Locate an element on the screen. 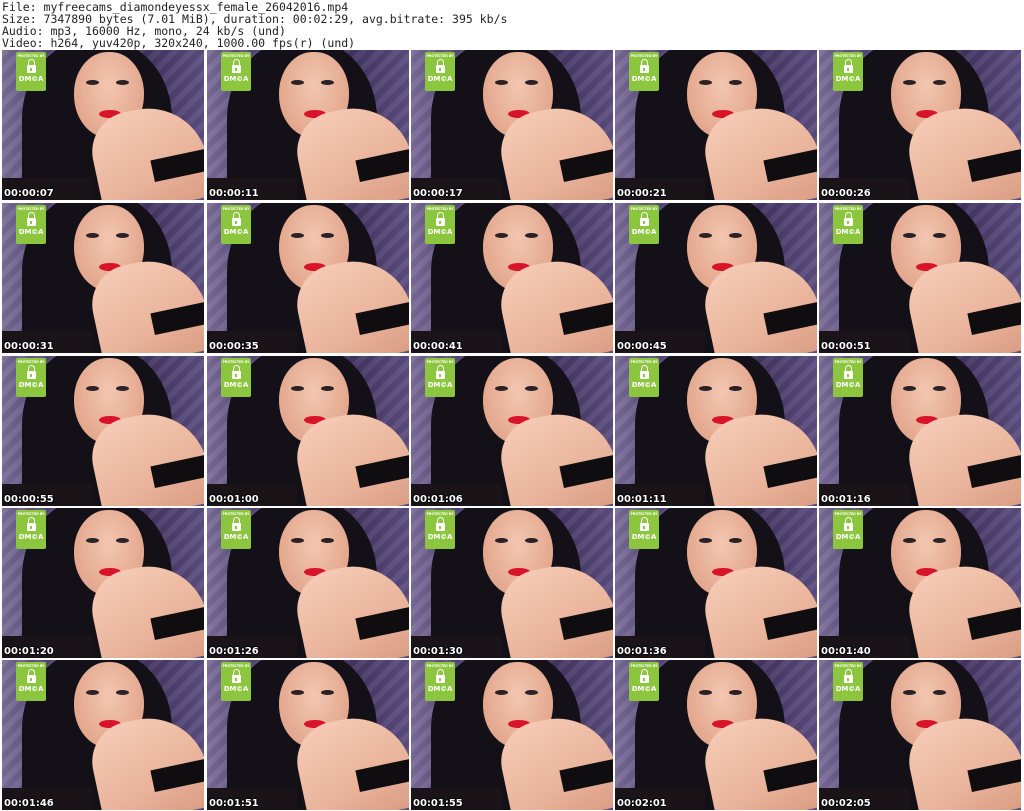 This screenshot has height=811, width=1024. video-thumbnail: PROTECTED BY DM©A 00:01:30 is located at coordinates (512, 583).